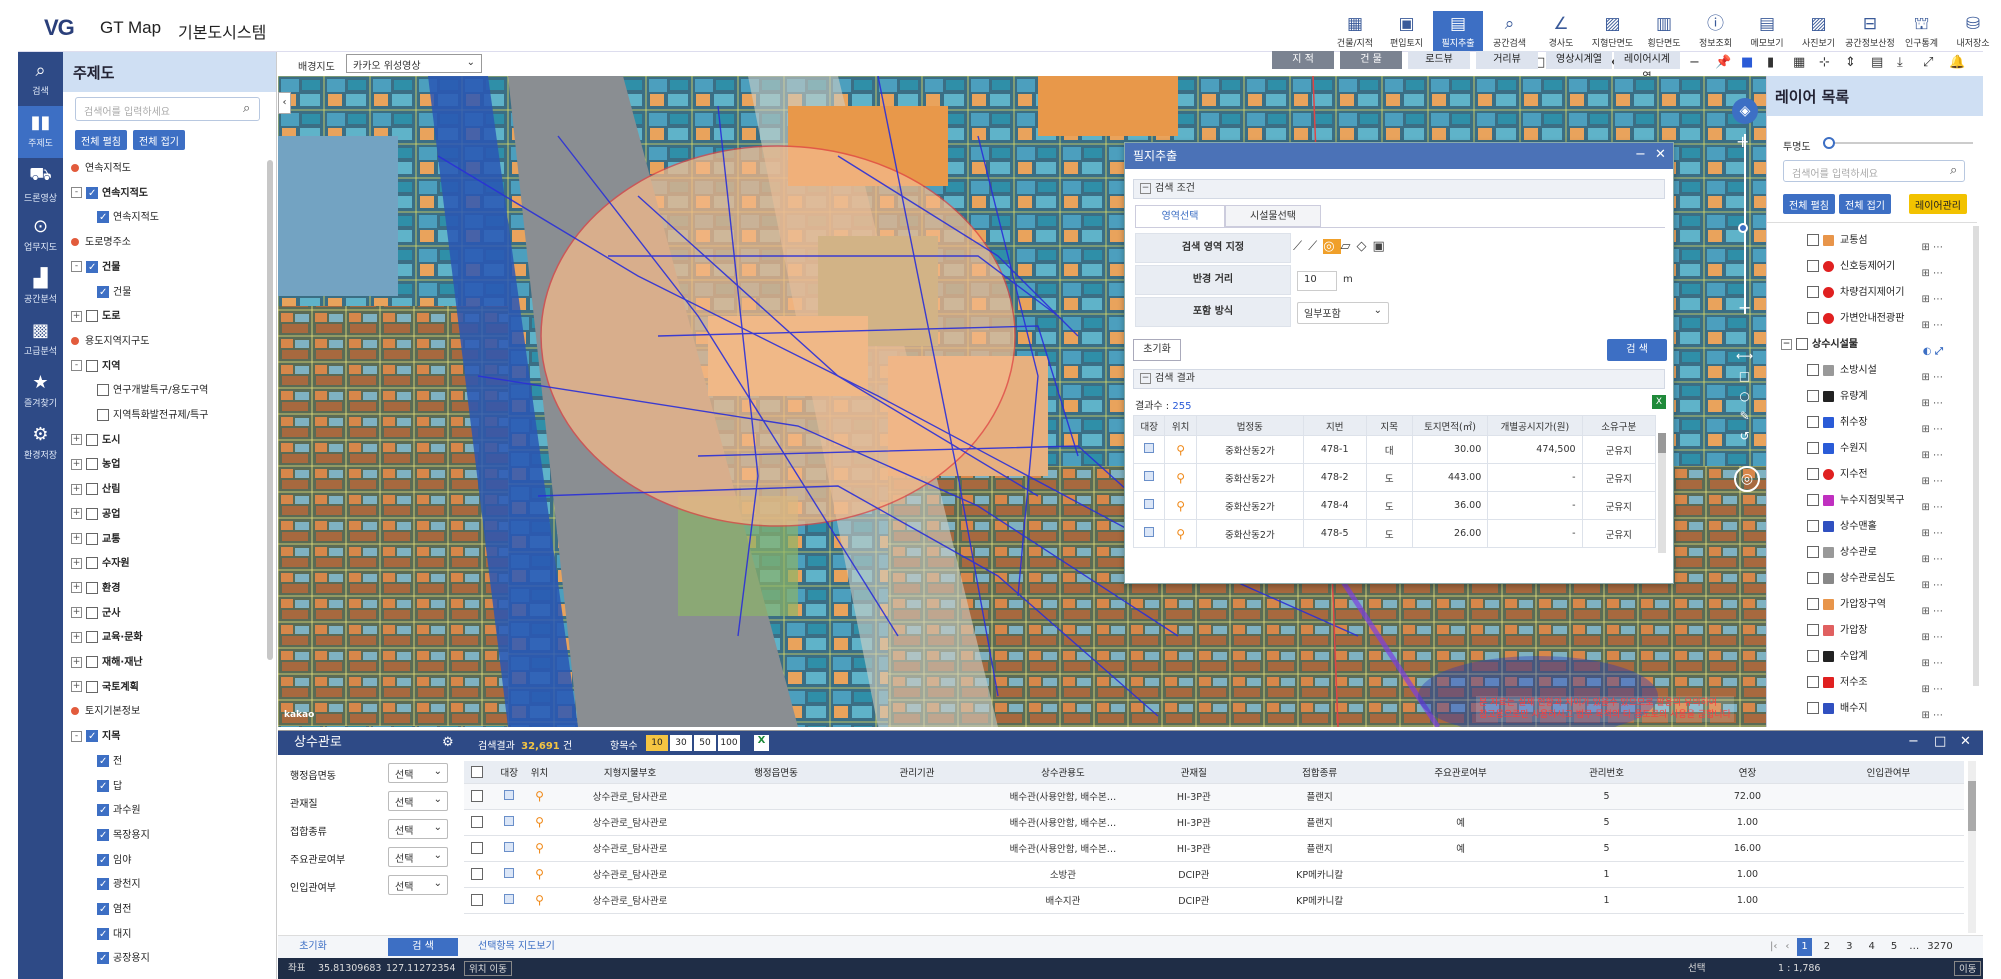 This screenshot has width=2001, height=979. Describe the element at coordinates (1743, 228) in the screenshot. I see `zoom-slider-handle` at that location.